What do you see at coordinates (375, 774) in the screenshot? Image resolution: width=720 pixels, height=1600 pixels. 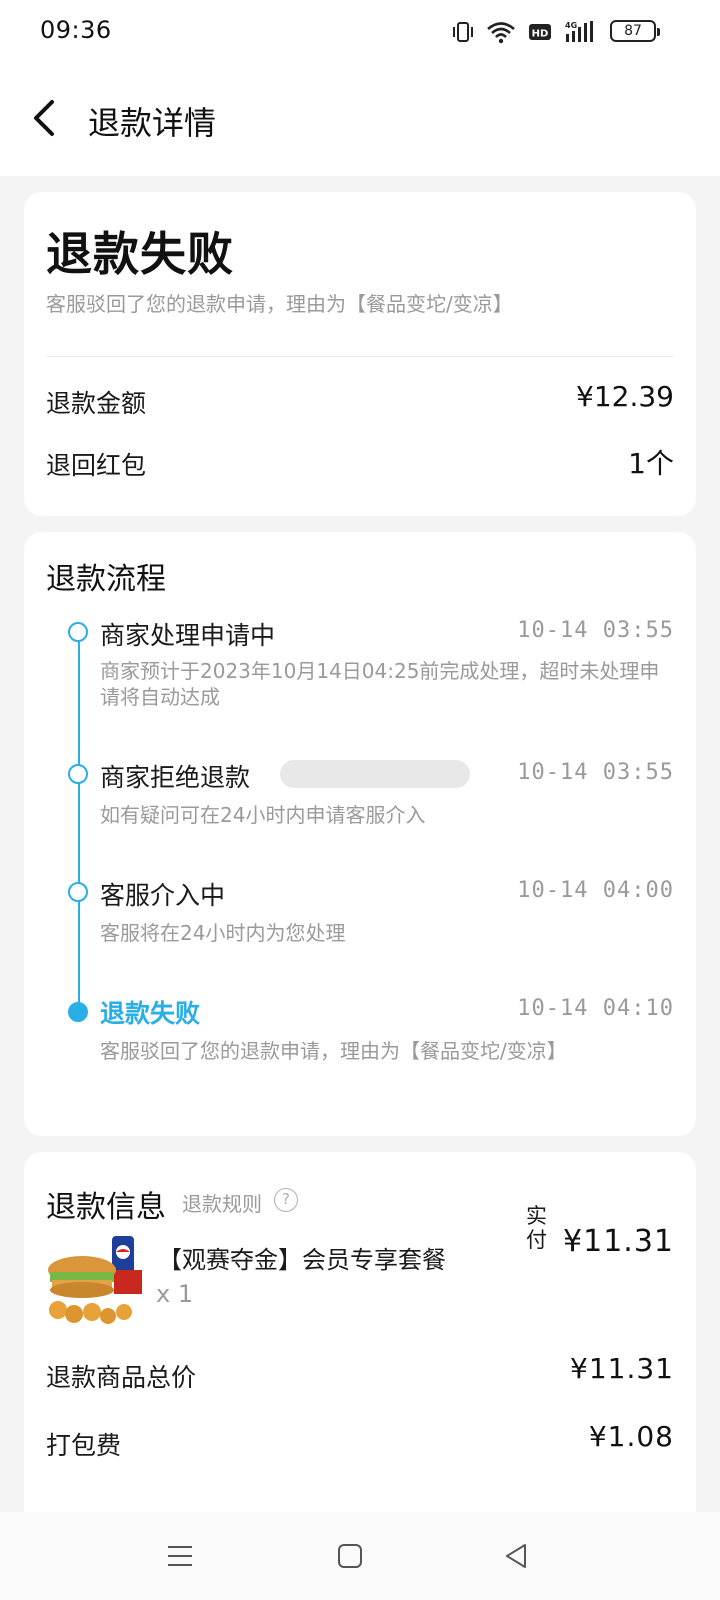 I see `step-badge` at bounding box center [375, 774].